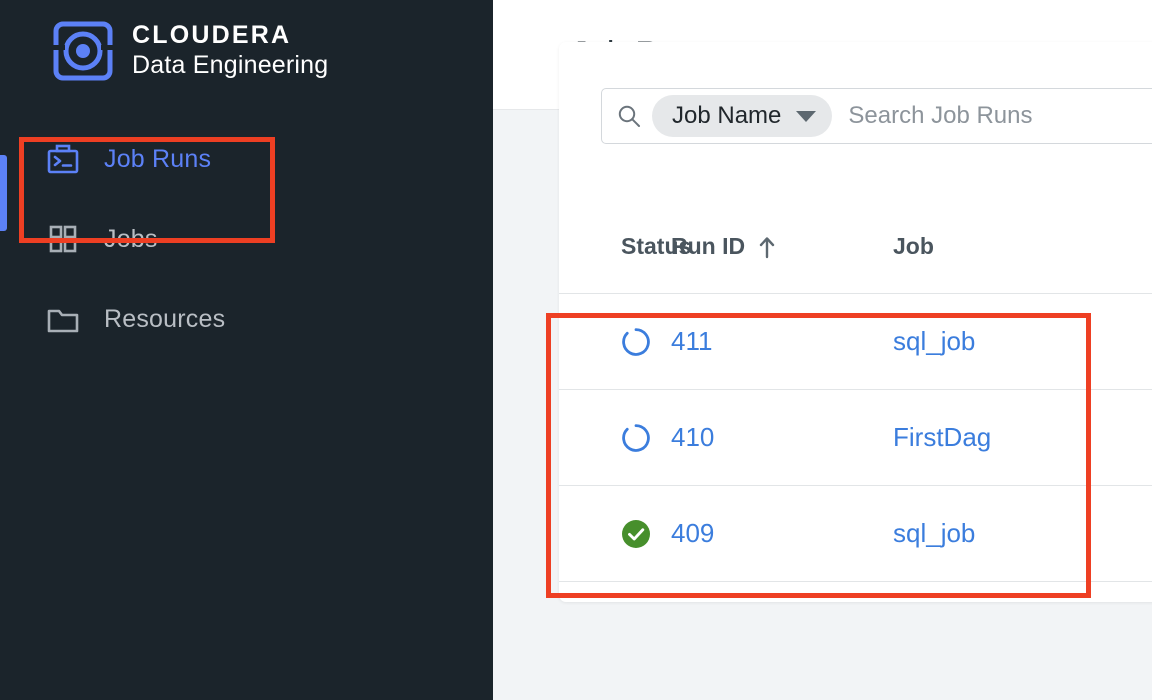 Image resolution: width=1152 pixels, height=700 pixels. I want to click on cell-run-id: 410, so click(782, 437).